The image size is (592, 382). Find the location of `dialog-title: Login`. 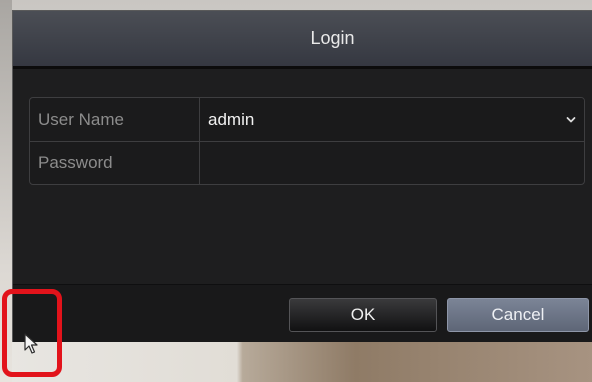

dialog-title: Login is located at coordinates (332, 38).